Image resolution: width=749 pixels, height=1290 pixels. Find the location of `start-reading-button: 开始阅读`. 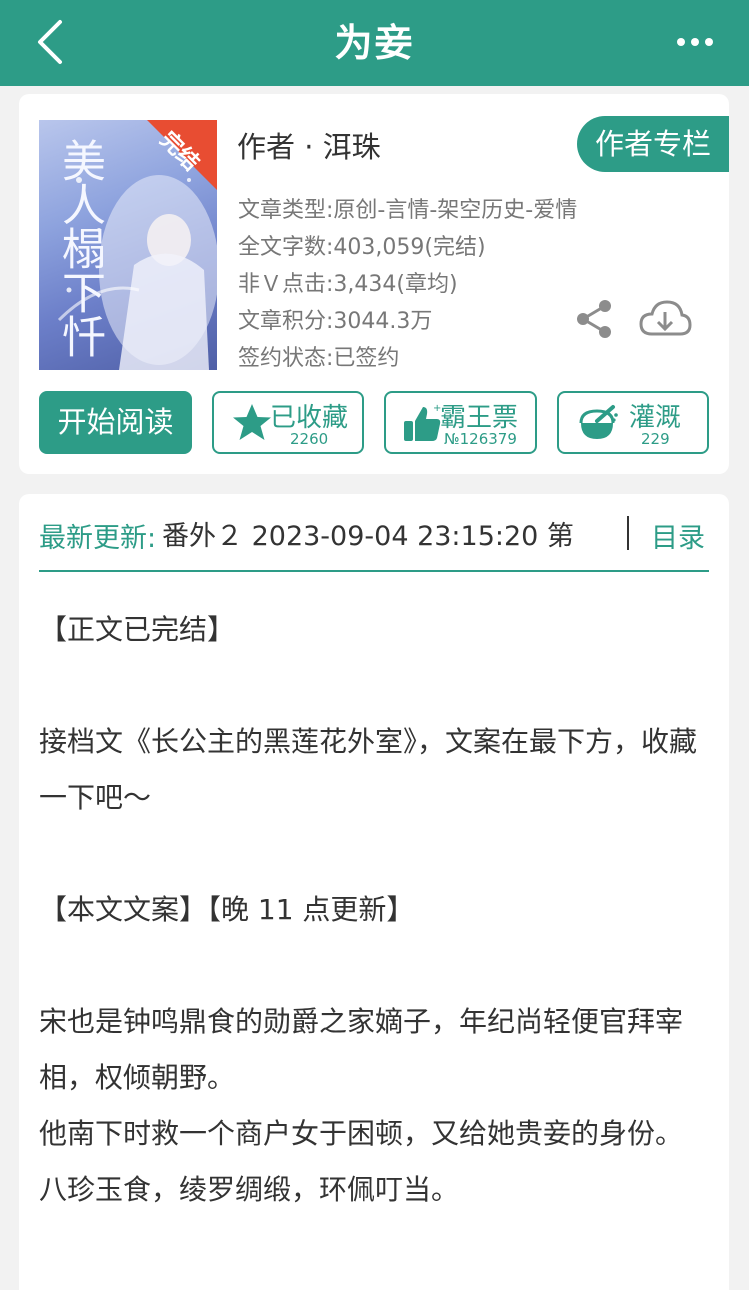

start-reading-button: 开始阅读 is located at coordinates (115, 422).